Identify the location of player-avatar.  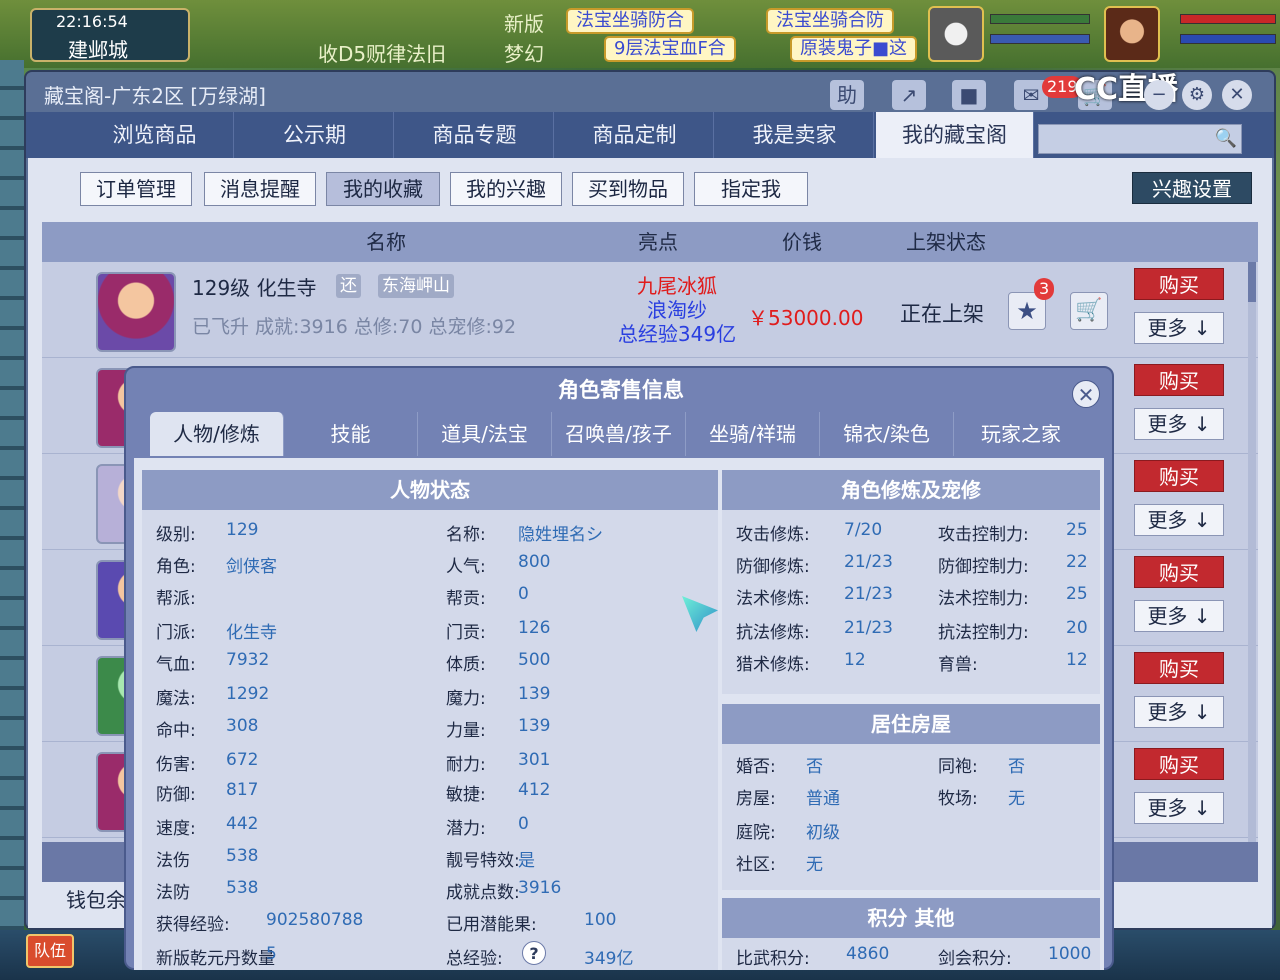
(1132, 34).